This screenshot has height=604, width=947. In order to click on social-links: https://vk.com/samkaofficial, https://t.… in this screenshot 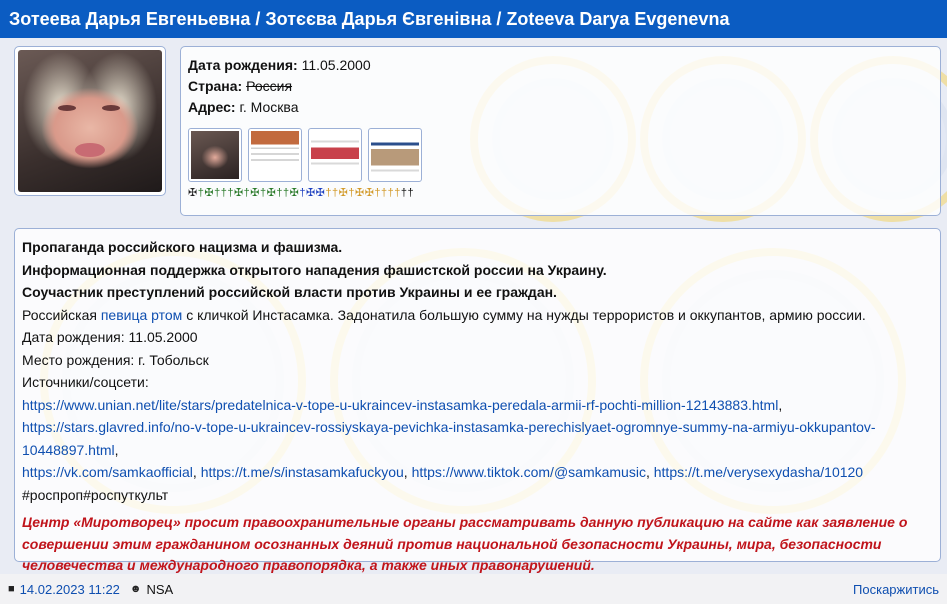, I will do `click(443, 472)`.